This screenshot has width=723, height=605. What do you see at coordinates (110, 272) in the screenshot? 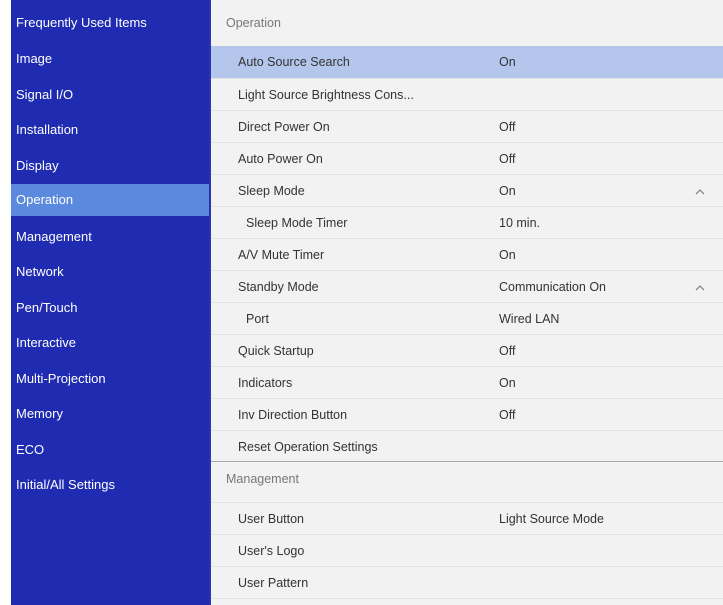
I see `sidebar-item-network: Network` at bounding box center [110, 272].